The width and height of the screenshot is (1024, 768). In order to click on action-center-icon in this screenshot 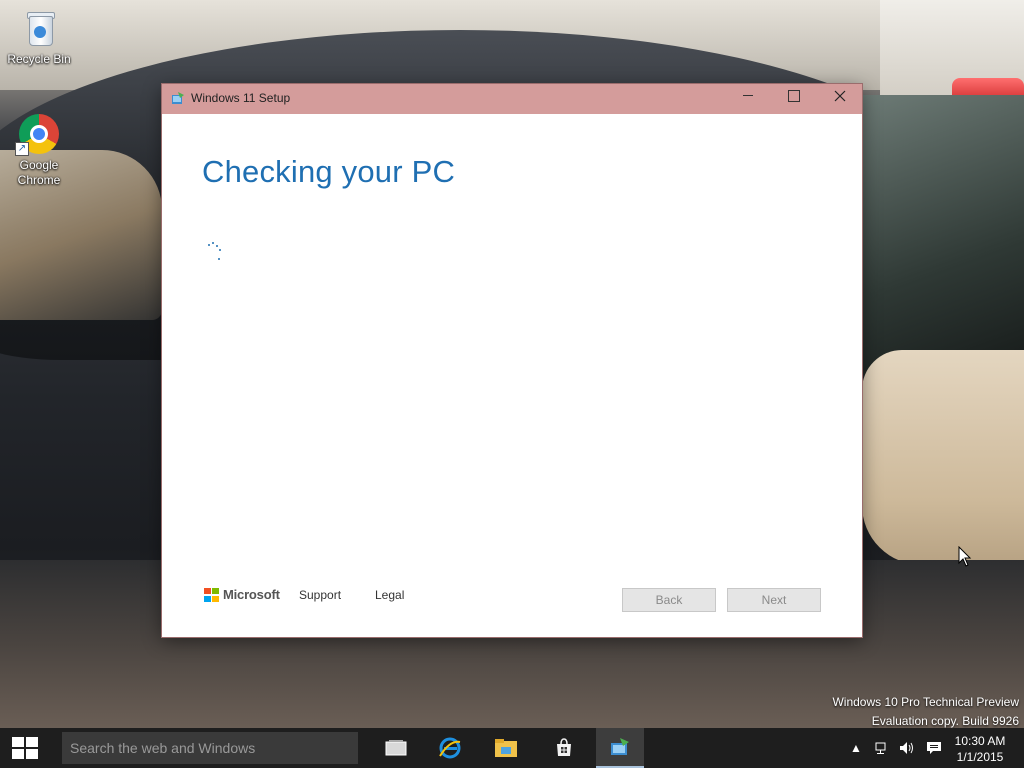, I will do `click(934, 748)`.